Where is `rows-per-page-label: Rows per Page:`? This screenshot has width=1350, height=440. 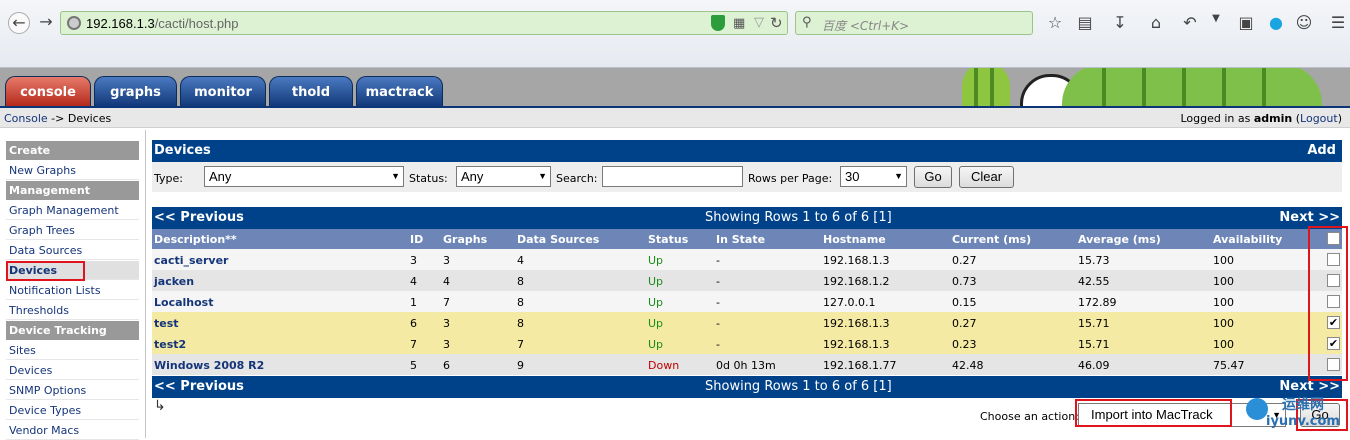 rows-per-page-label: Rows per Page: is located at coordinates (790, 178).